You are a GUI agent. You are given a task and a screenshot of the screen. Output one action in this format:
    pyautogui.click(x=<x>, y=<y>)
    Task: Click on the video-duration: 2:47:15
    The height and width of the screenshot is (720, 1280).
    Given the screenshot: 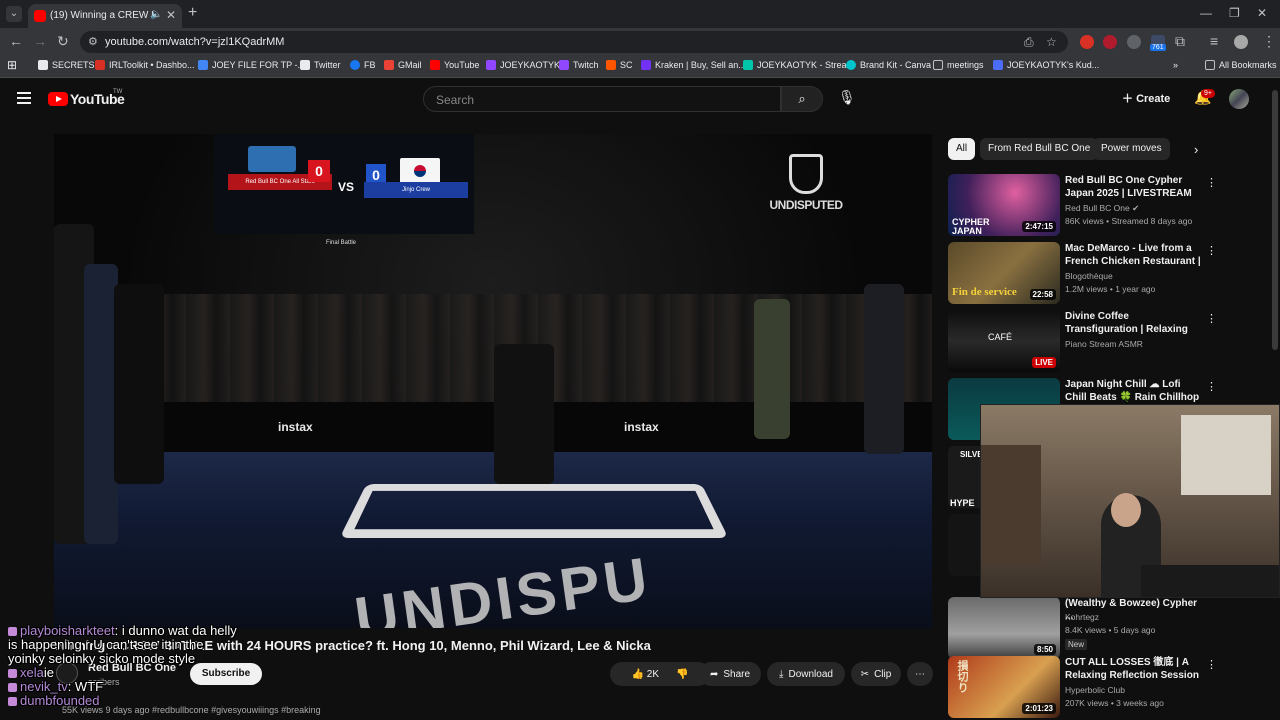 What is the action you would take?
    pyautogui.click(x=1039, y=226)
    